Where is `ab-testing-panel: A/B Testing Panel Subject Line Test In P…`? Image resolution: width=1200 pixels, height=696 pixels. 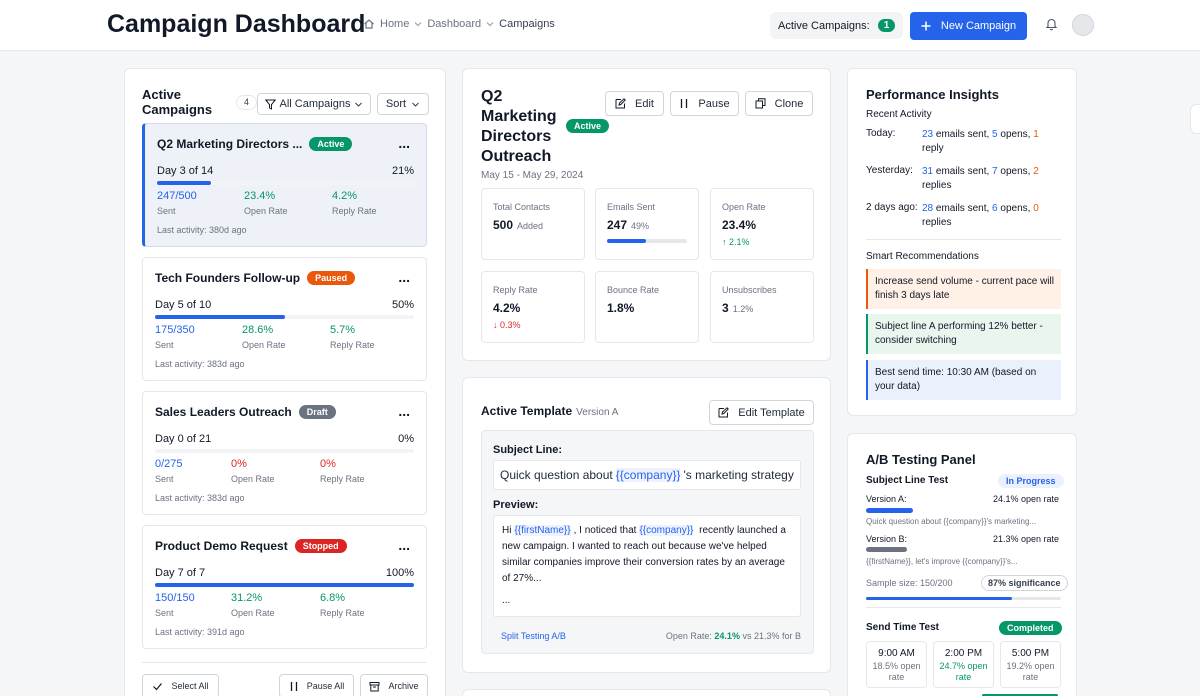
ab-testing-panel: A/B Testing Panel Subject Line Test In P… is located at coordinates (962, 564).